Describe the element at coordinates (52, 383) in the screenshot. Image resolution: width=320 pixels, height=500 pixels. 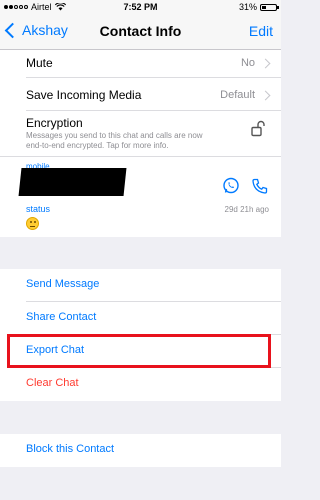
I see `clear-chat-label: Clear Chat` at that location.